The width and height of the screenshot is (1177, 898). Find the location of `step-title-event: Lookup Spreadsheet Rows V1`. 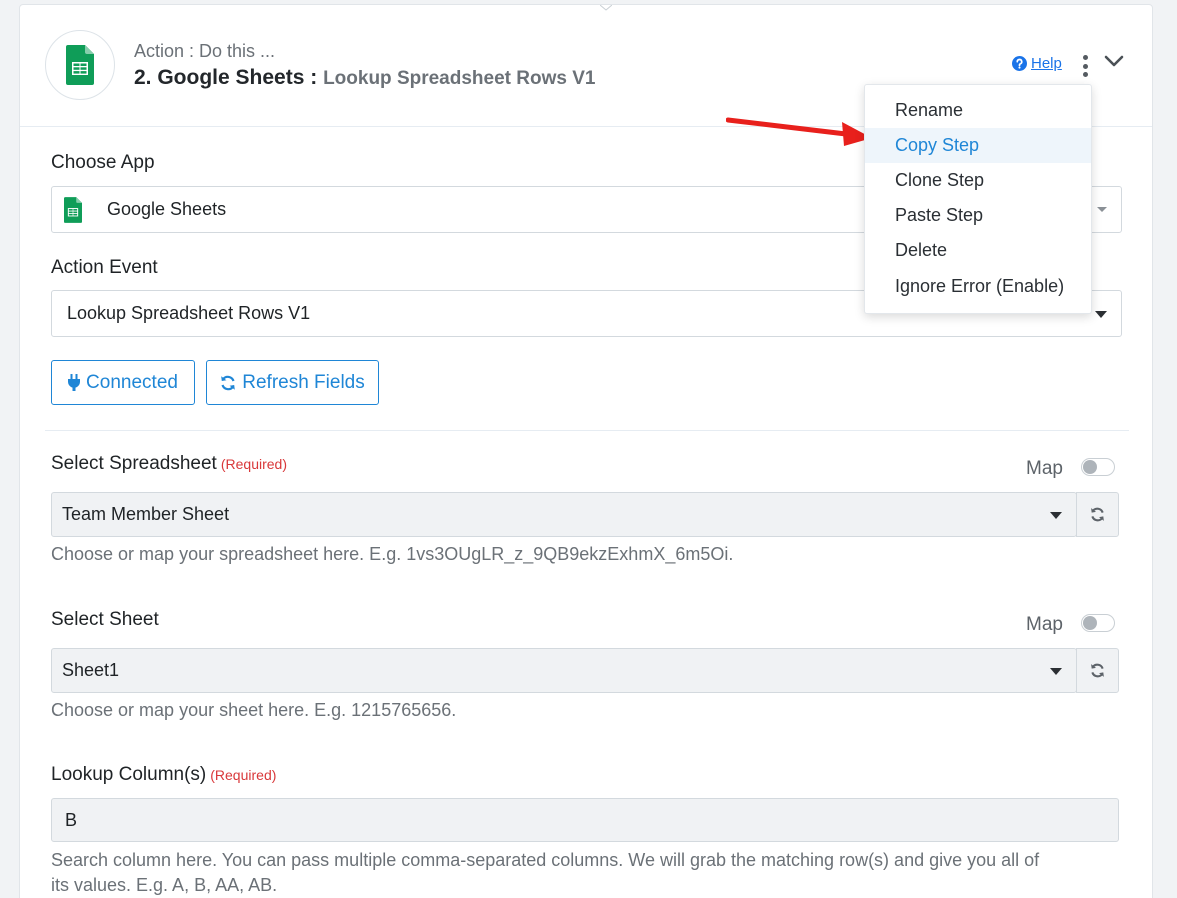

step-title-event: Lookup Spreadsheet Rows V1 is located at coordinates (459, 78).